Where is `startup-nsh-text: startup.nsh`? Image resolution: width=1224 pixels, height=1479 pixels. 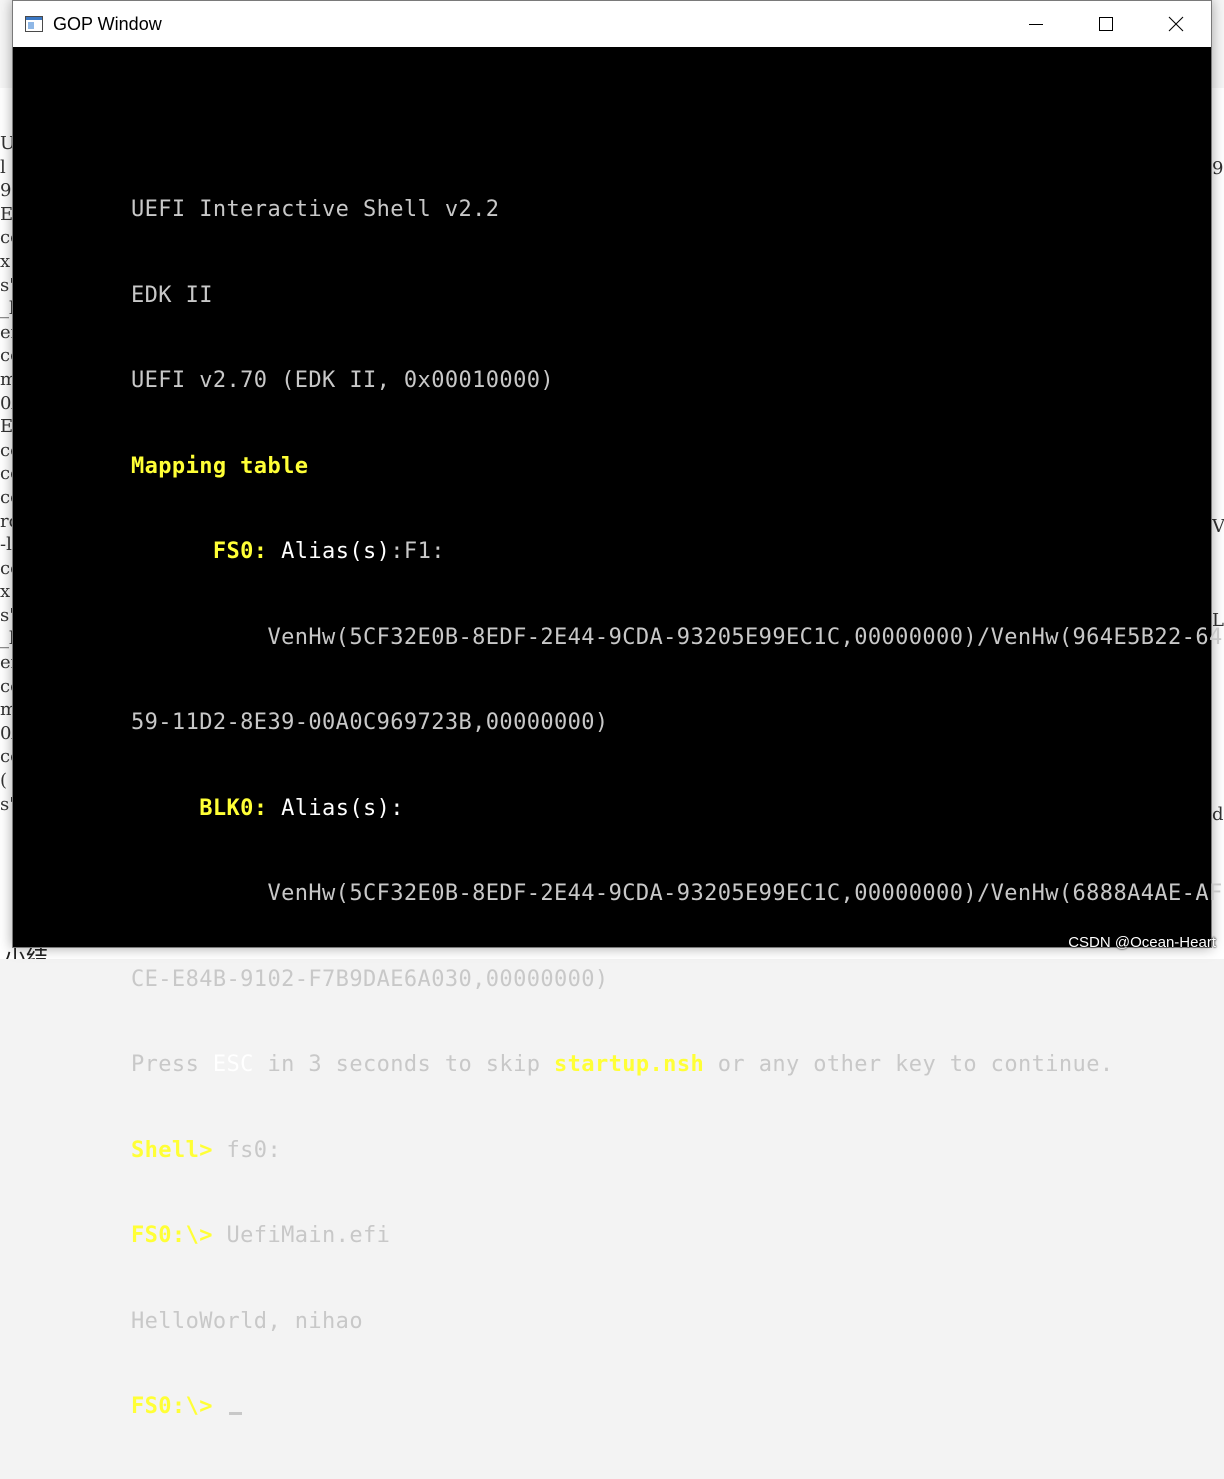 startup-nsh-text: startup.nsh is located at coordinates (629, 1064).